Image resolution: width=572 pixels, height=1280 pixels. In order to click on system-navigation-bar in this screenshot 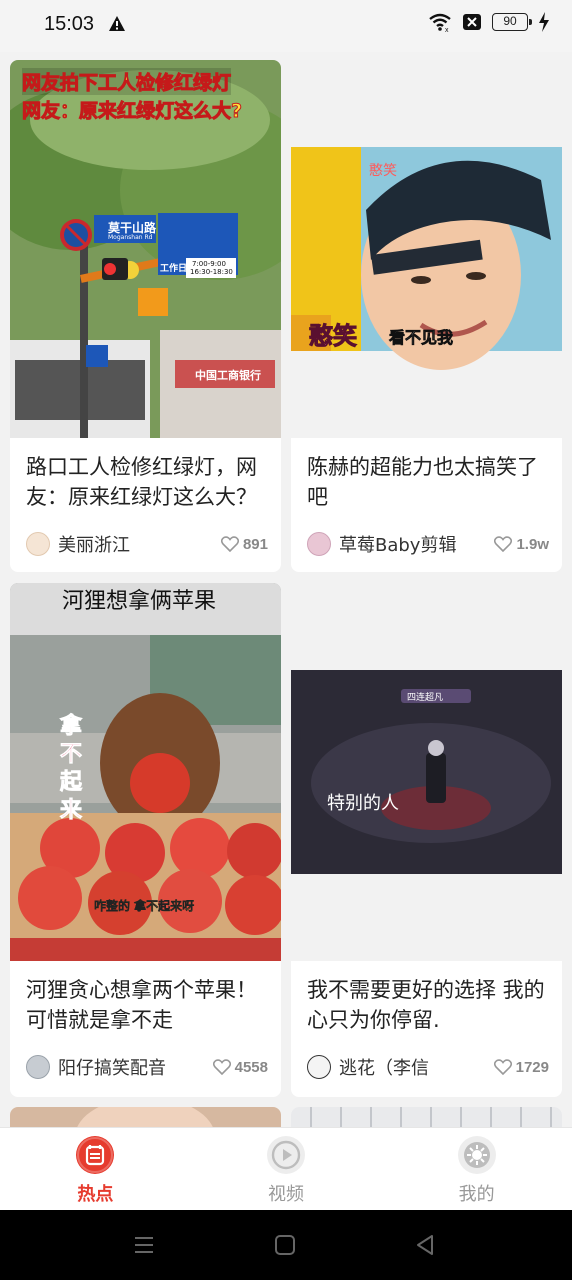, I will do `click(286, 1245)`.